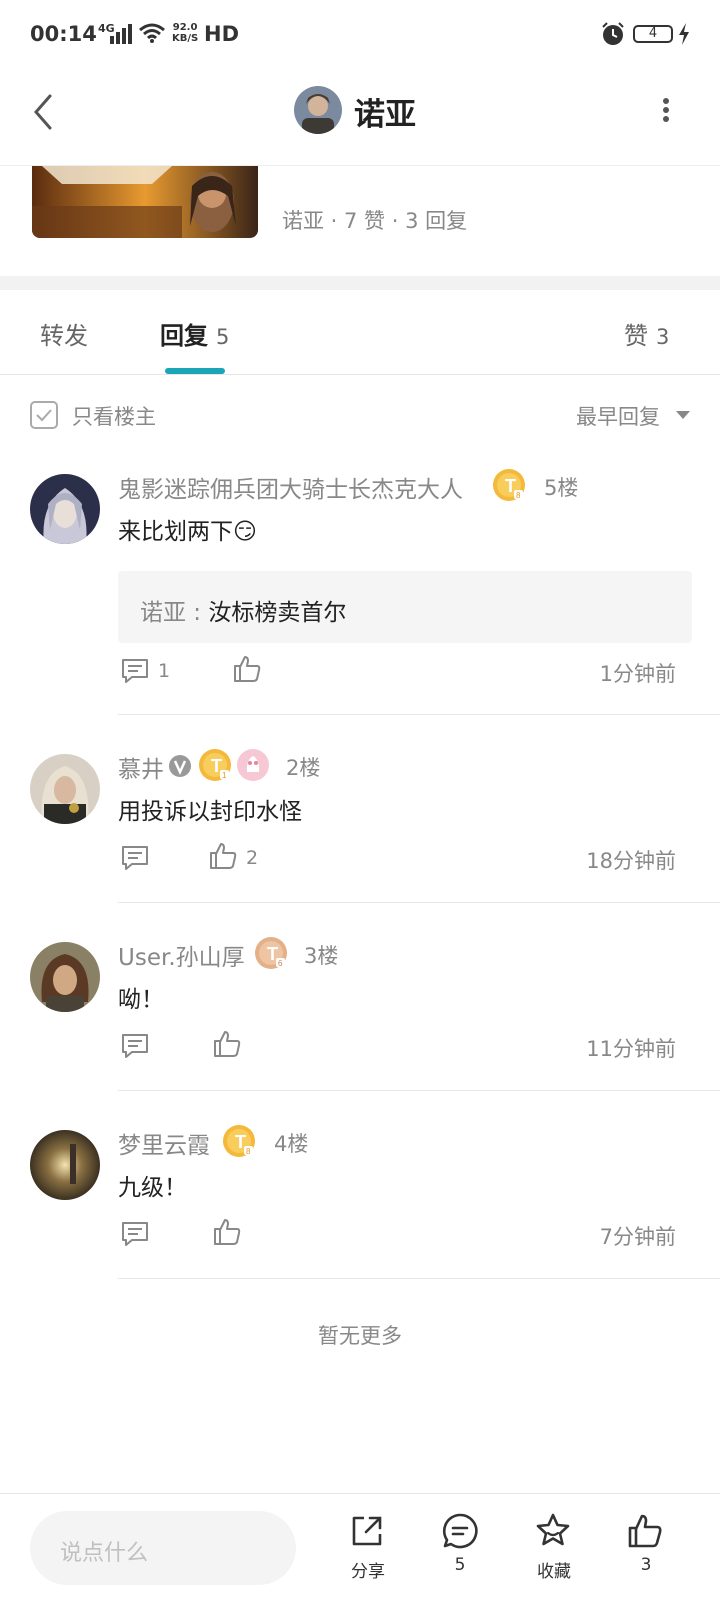 The width and height of the screenshot is (720, 1601). Describe the element at coordinates (271, 953) in the screenshot. I see `level-badge-icon: T 6` at that location.